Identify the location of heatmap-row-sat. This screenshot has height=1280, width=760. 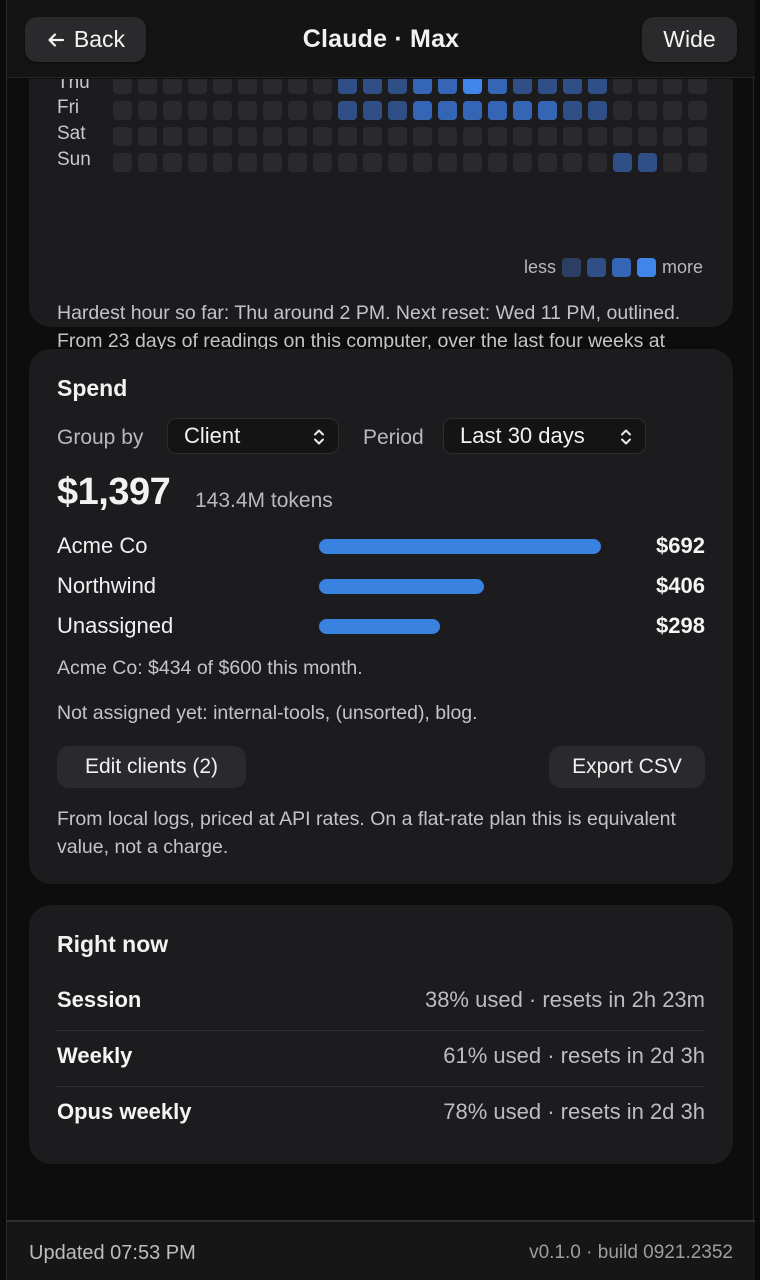
(410, 136).